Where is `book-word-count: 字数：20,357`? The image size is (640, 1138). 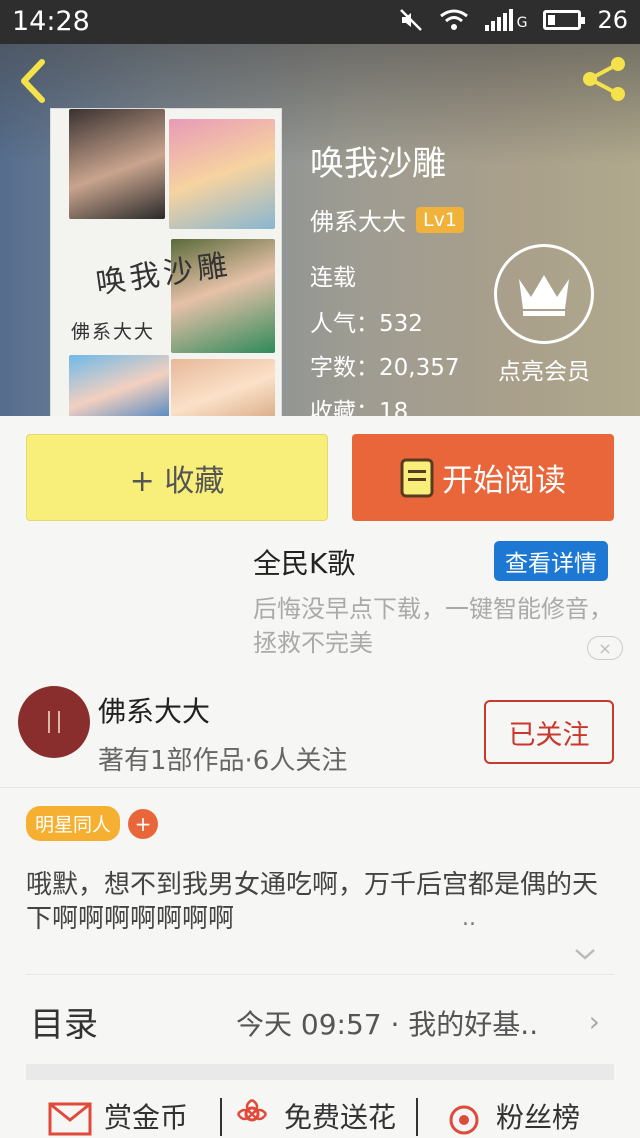 book-word-count: 字数：20,357 is located at coordinates (385, 368).